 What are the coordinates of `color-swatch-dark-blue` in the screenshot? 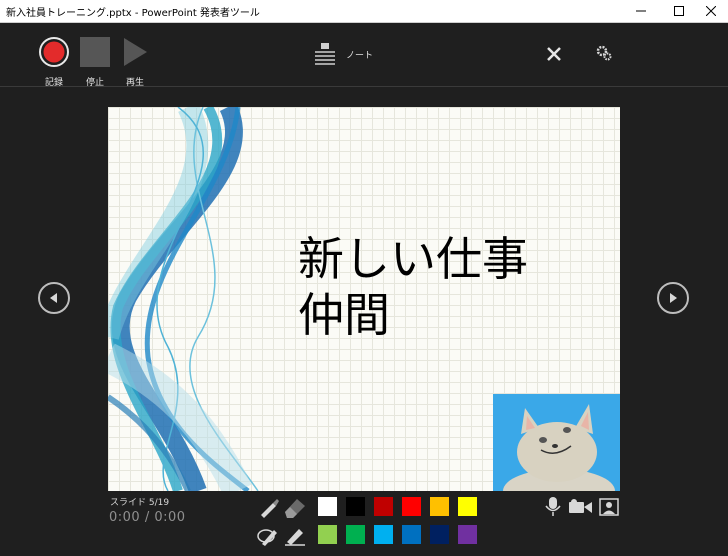 It's located at (439, 534).